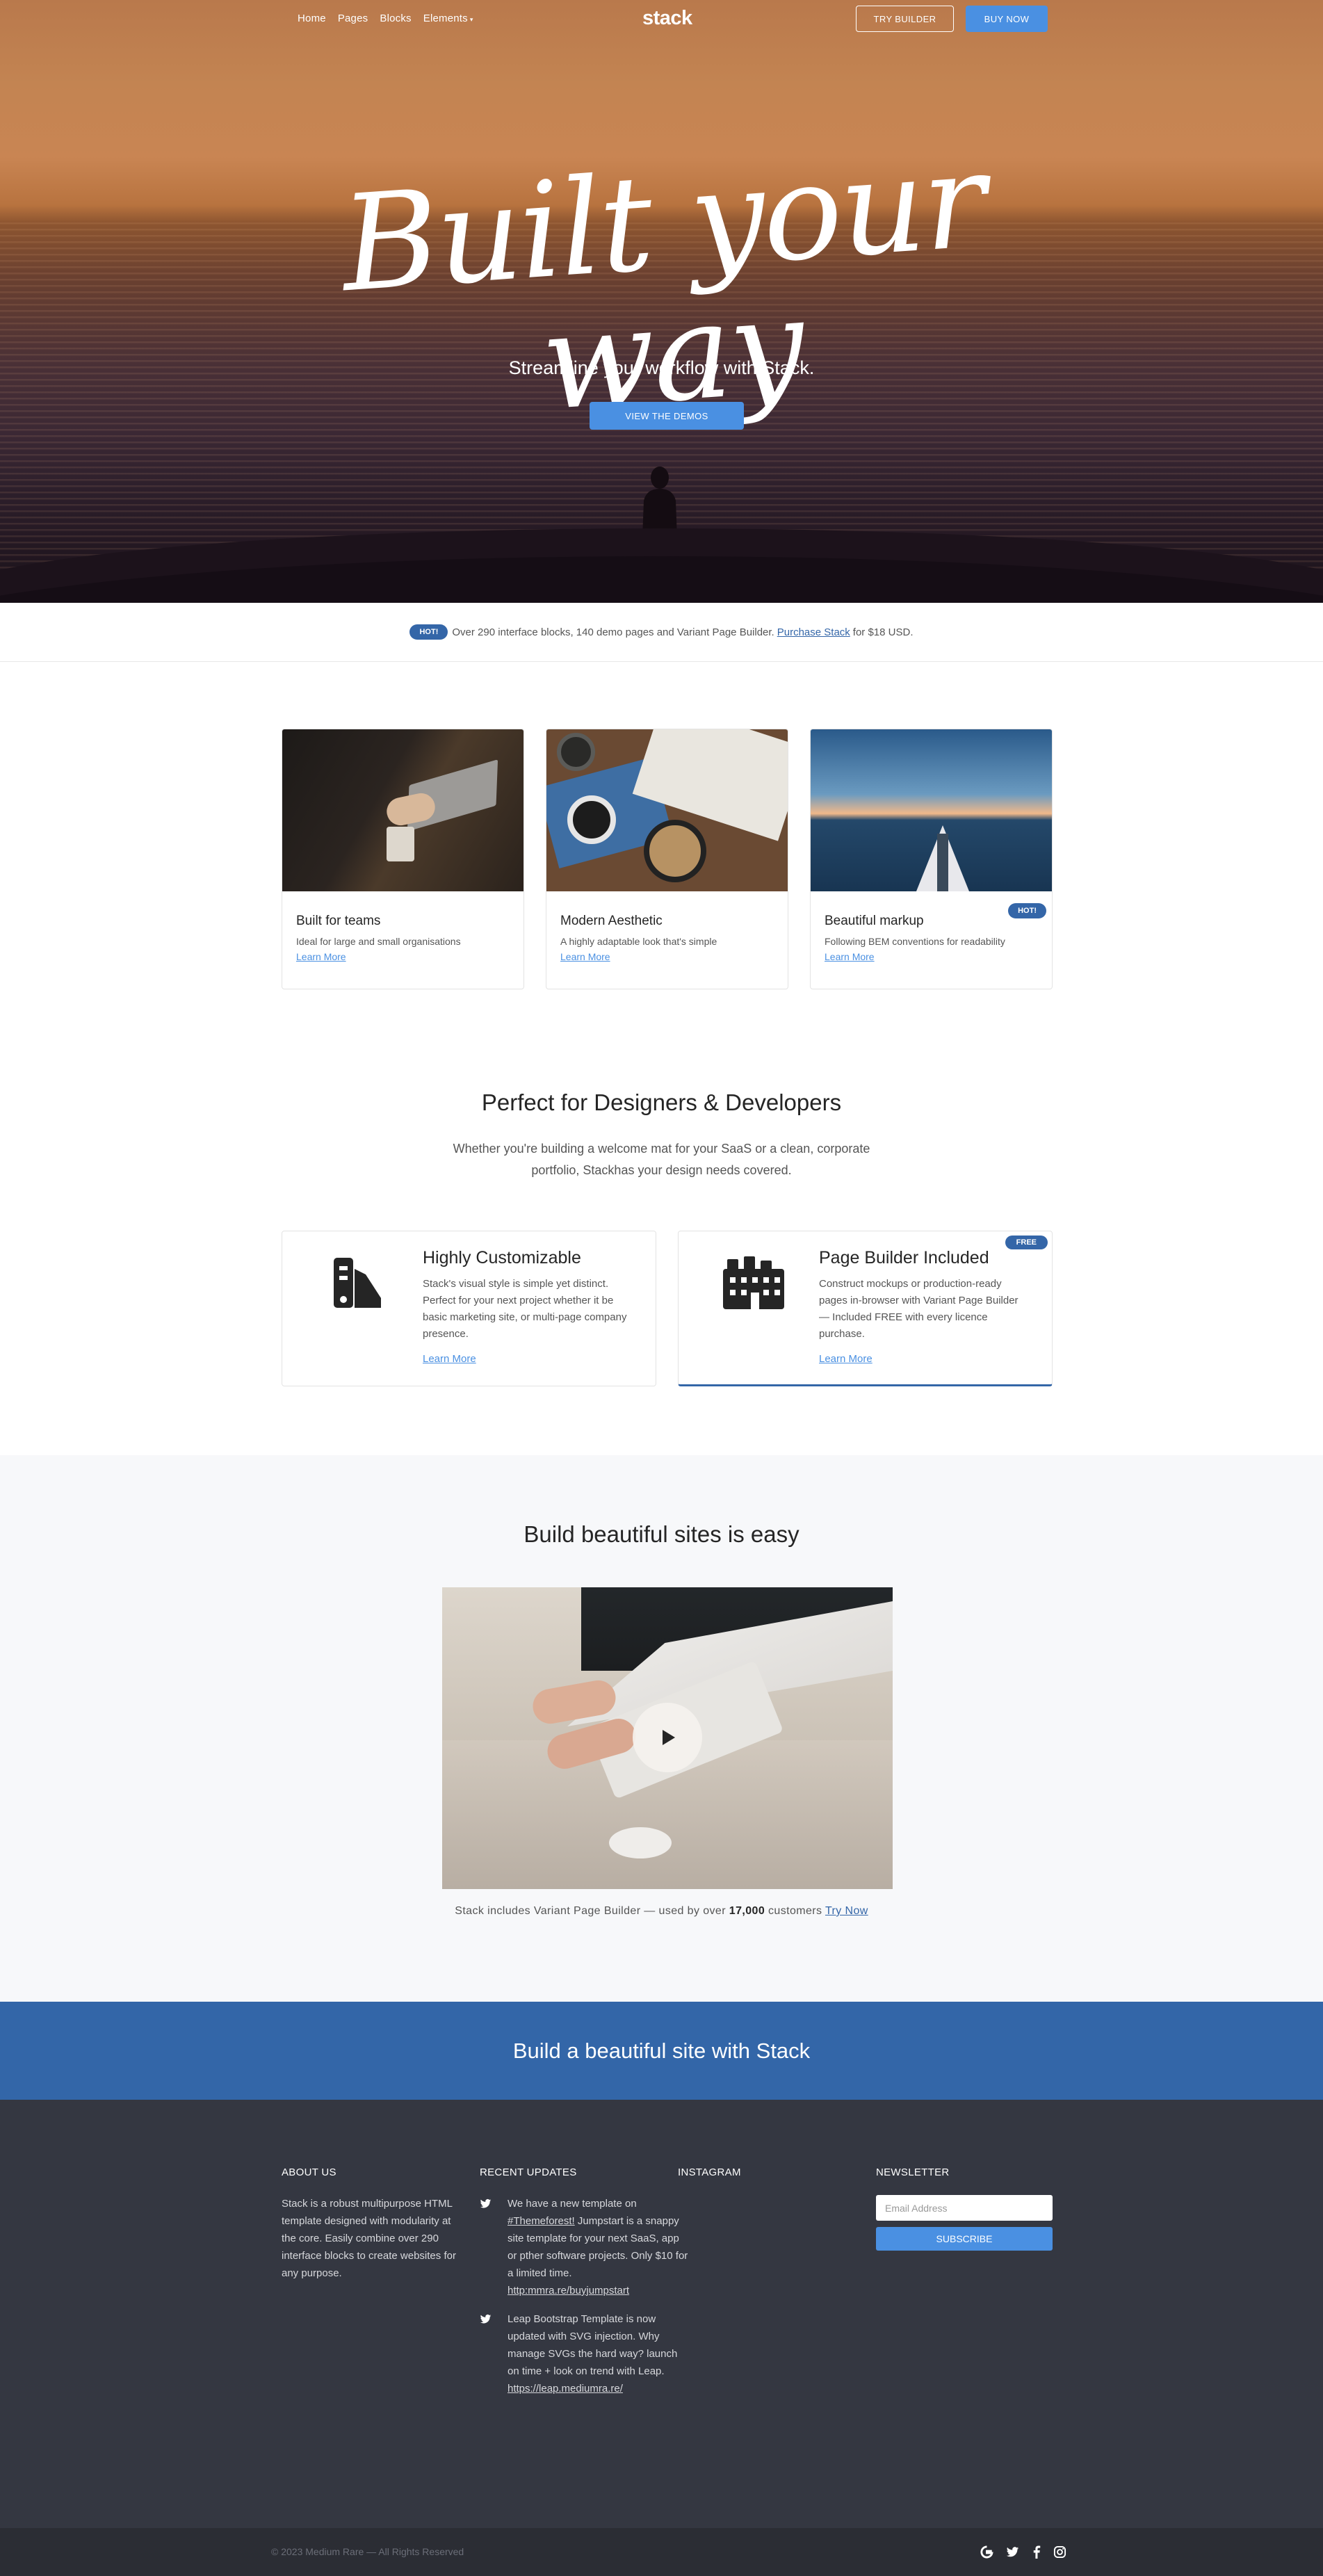 This screenshot has height=2576, width=1323. Describe the element at coordinates (338, 921) in the screenshot. I see `card-title: Built for teams` at that location.